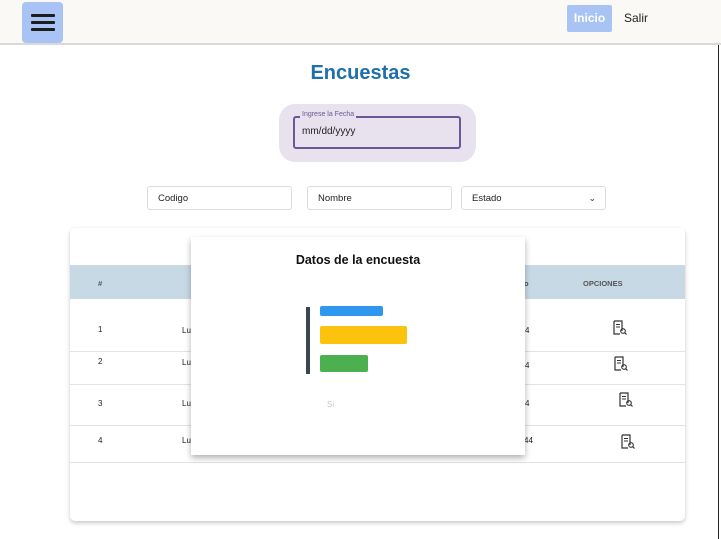 The image size is (721, 539). I want to click on header-number: #, so click(100, 283).